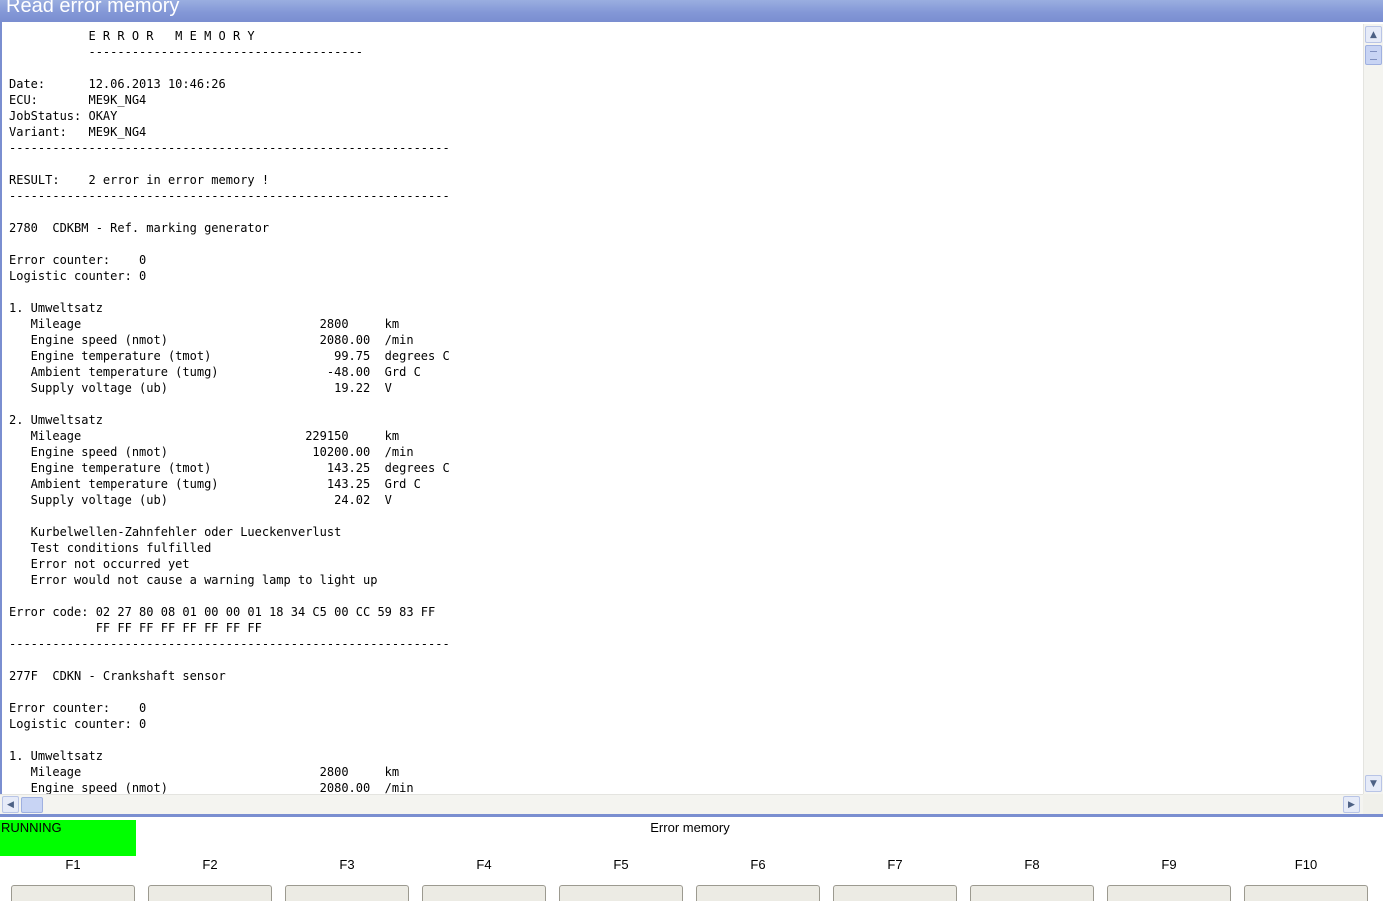 This screenshot has width=1383, height=901. Describe the element at coordinates (139, 228) in the screenshot. I see `report-line: 2780 CDKBM - Ref. marking generator` at that location.